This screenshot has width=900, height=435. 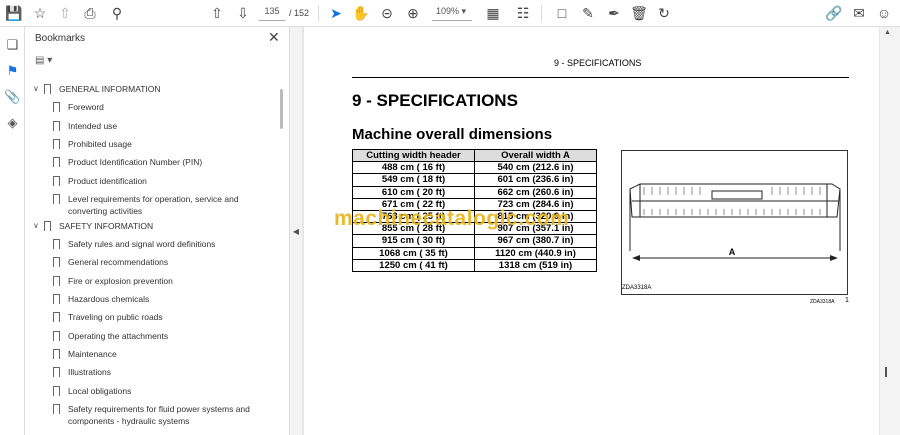 What do you see at coordinates (106, 225) in the screenshot?
I see `bookmark-label: SAFETY INFORMATION` at bounding box center [106, 225].